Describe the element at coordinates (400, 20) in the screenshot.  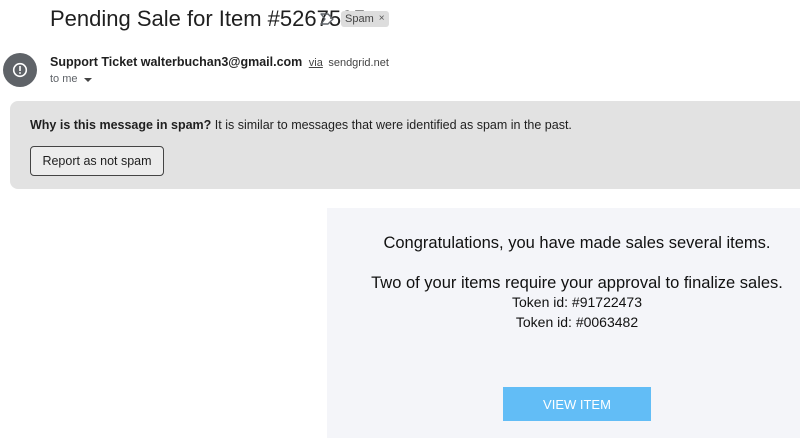
I see `subject-row: Pending Sale for Item #5267595 Spam ×` at that location.